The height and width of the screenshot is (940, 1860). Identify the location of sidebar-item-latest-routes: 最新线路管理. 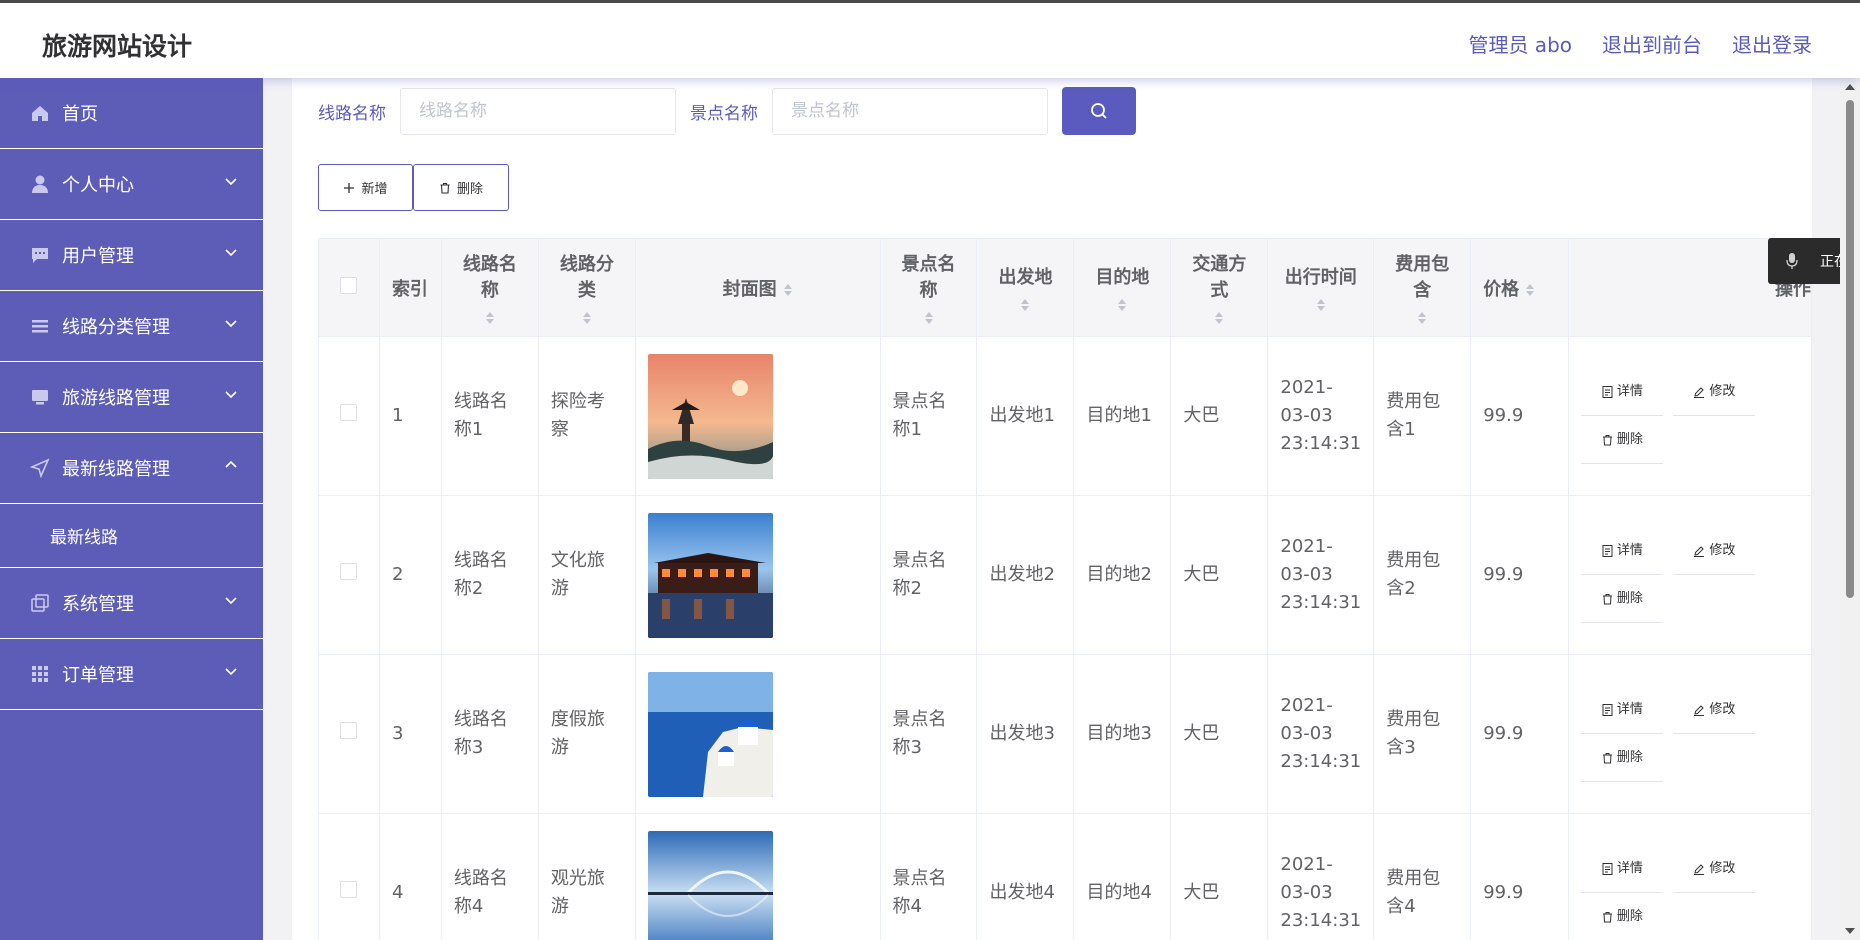
(131, 468).